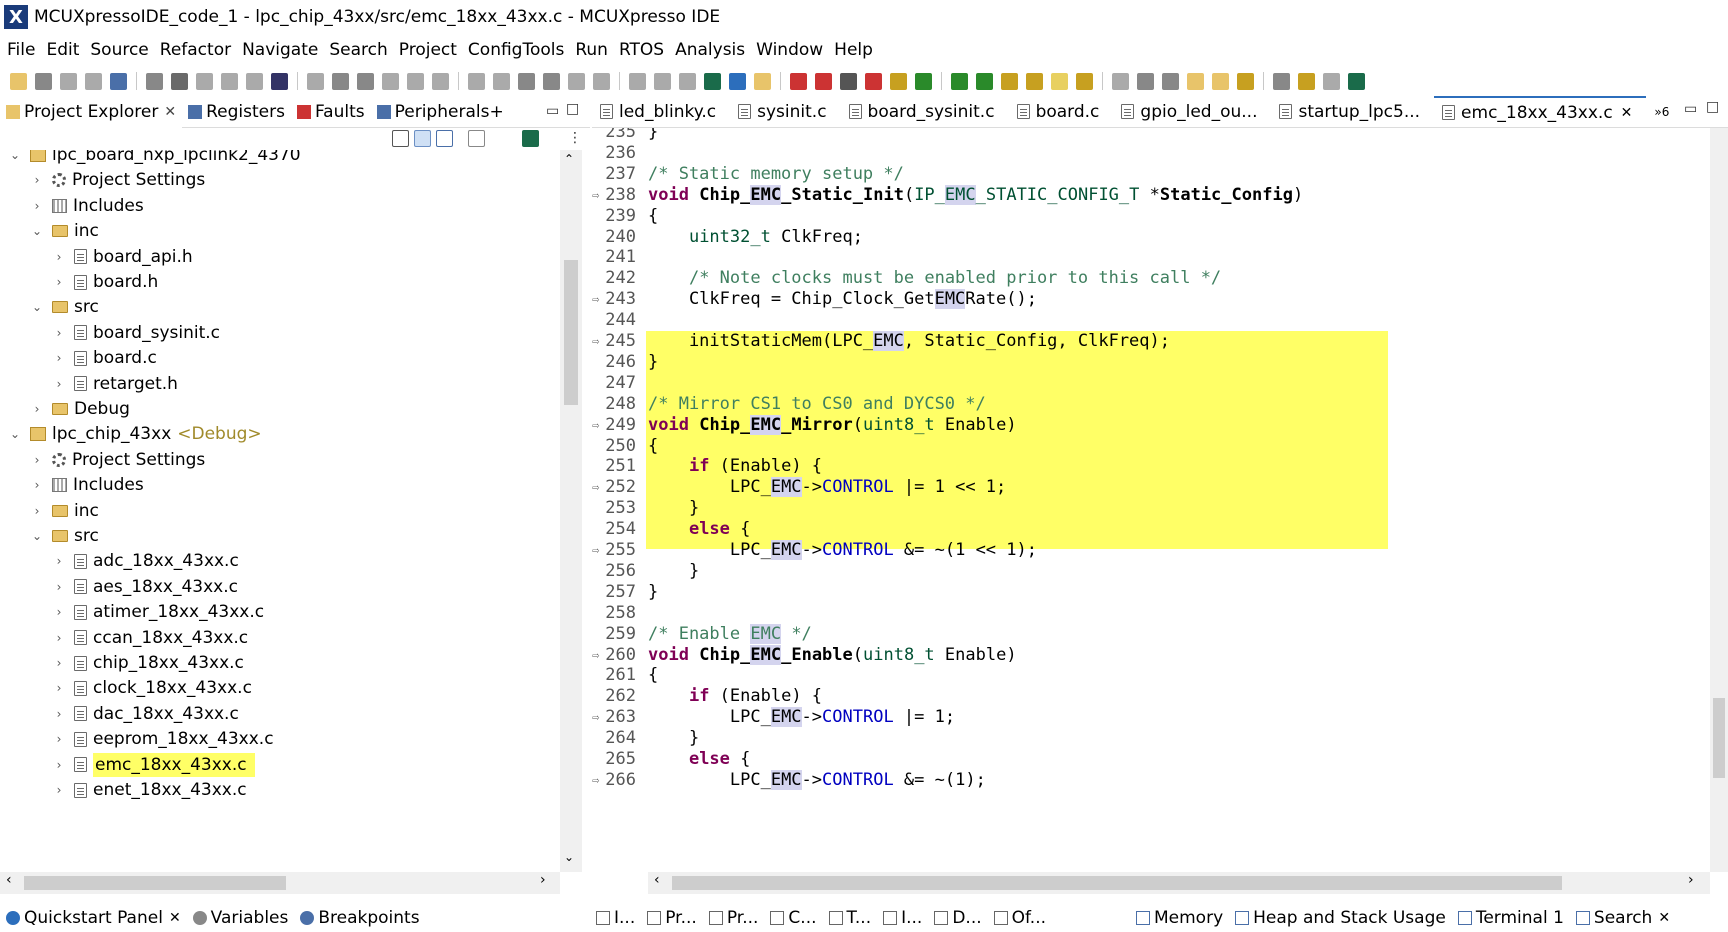  I want to click on editor-horizontal-scrollbar: ‹ ›, so click(1179, 883).